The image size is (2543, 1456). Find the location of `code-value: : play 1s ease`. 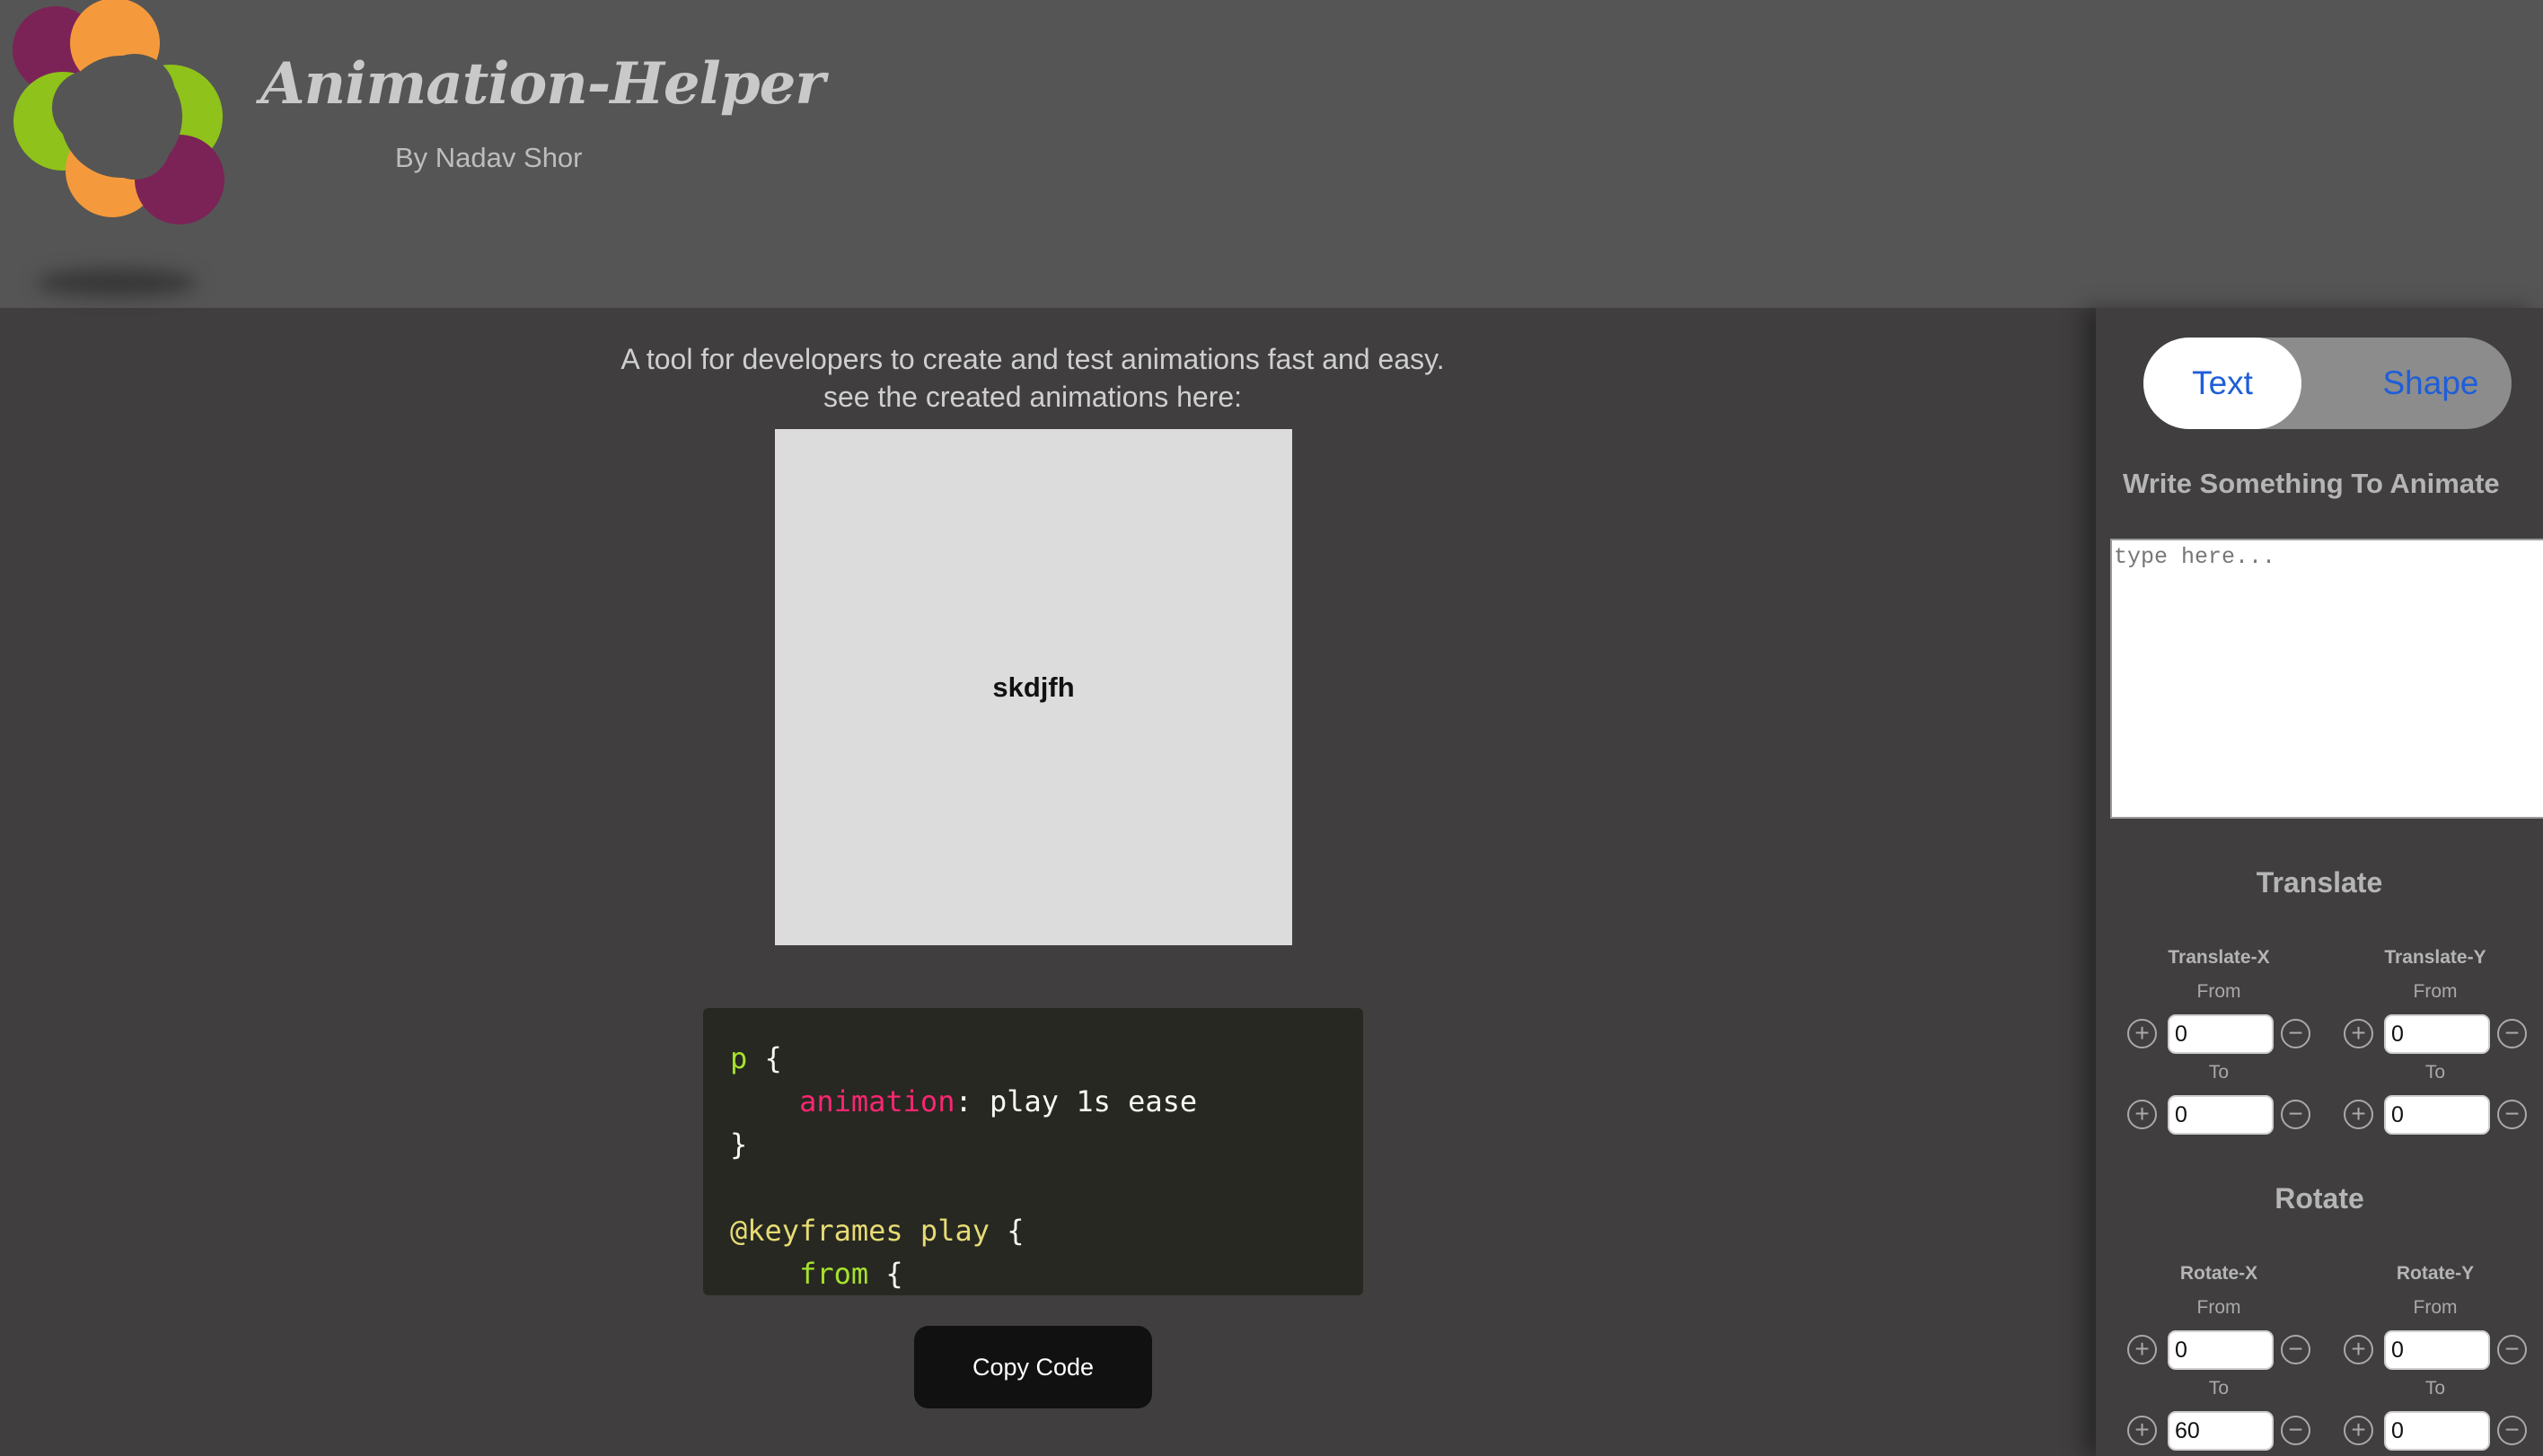

code-value: : play 1s ease is located at coordinates (1076, 1101).